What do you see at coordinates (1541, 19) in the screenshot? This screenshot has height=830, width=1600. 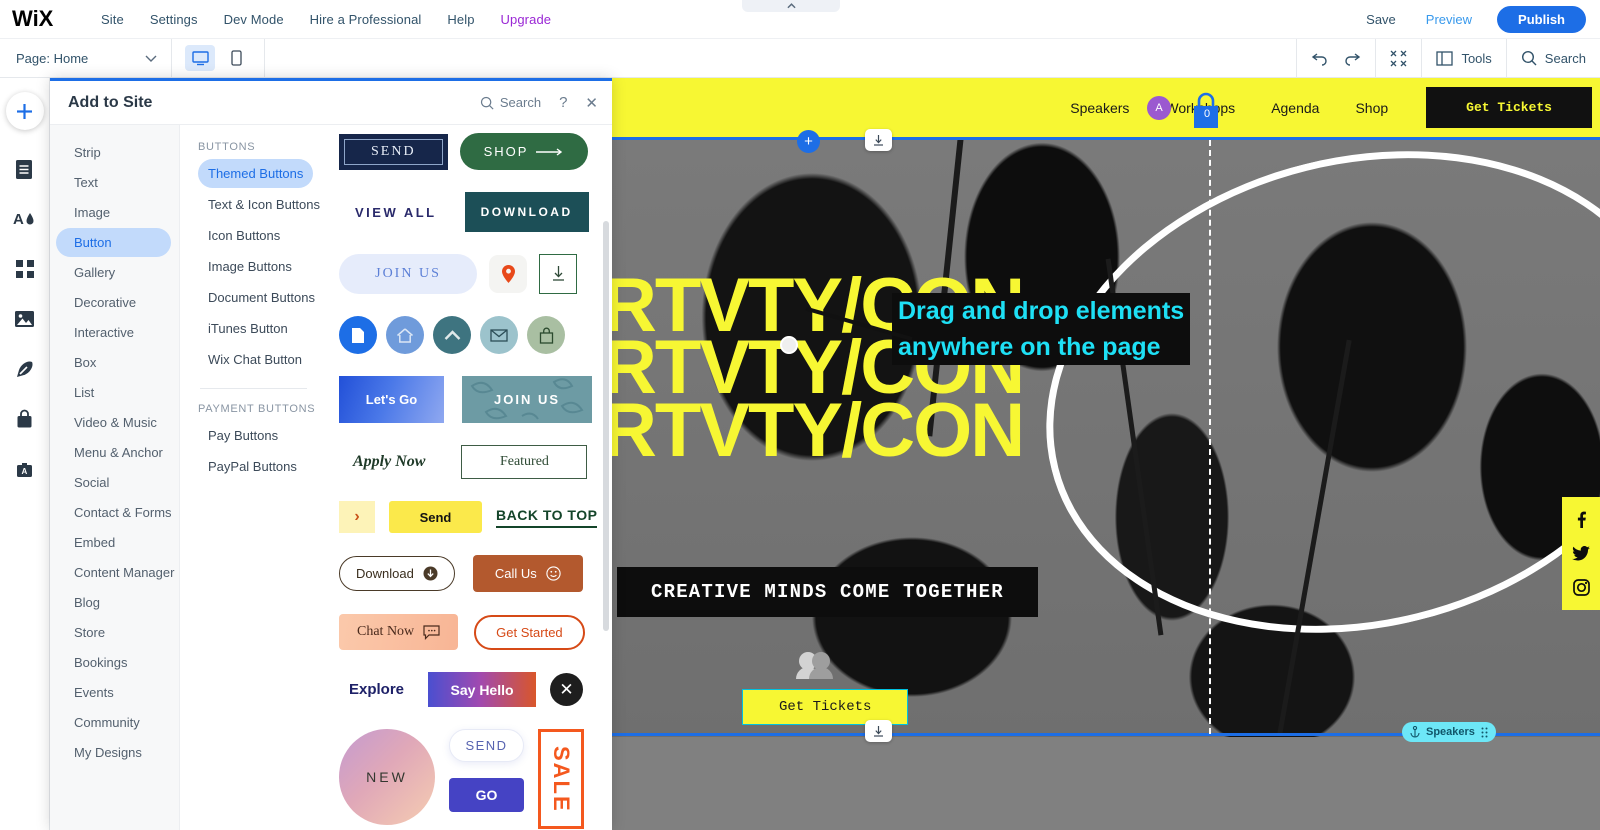 I see `publish-button: Publish` at bounding box center [1541, 19].